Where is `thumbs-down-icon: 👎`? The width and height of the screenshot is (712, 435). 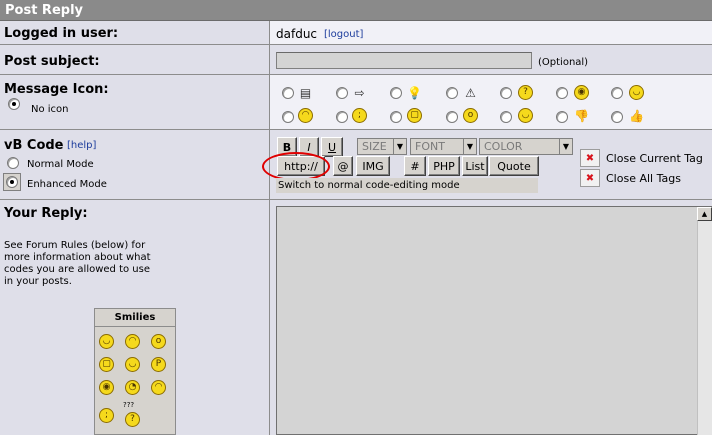 thumbs-down-icon: 👎 is located at coordinates (581, 115).